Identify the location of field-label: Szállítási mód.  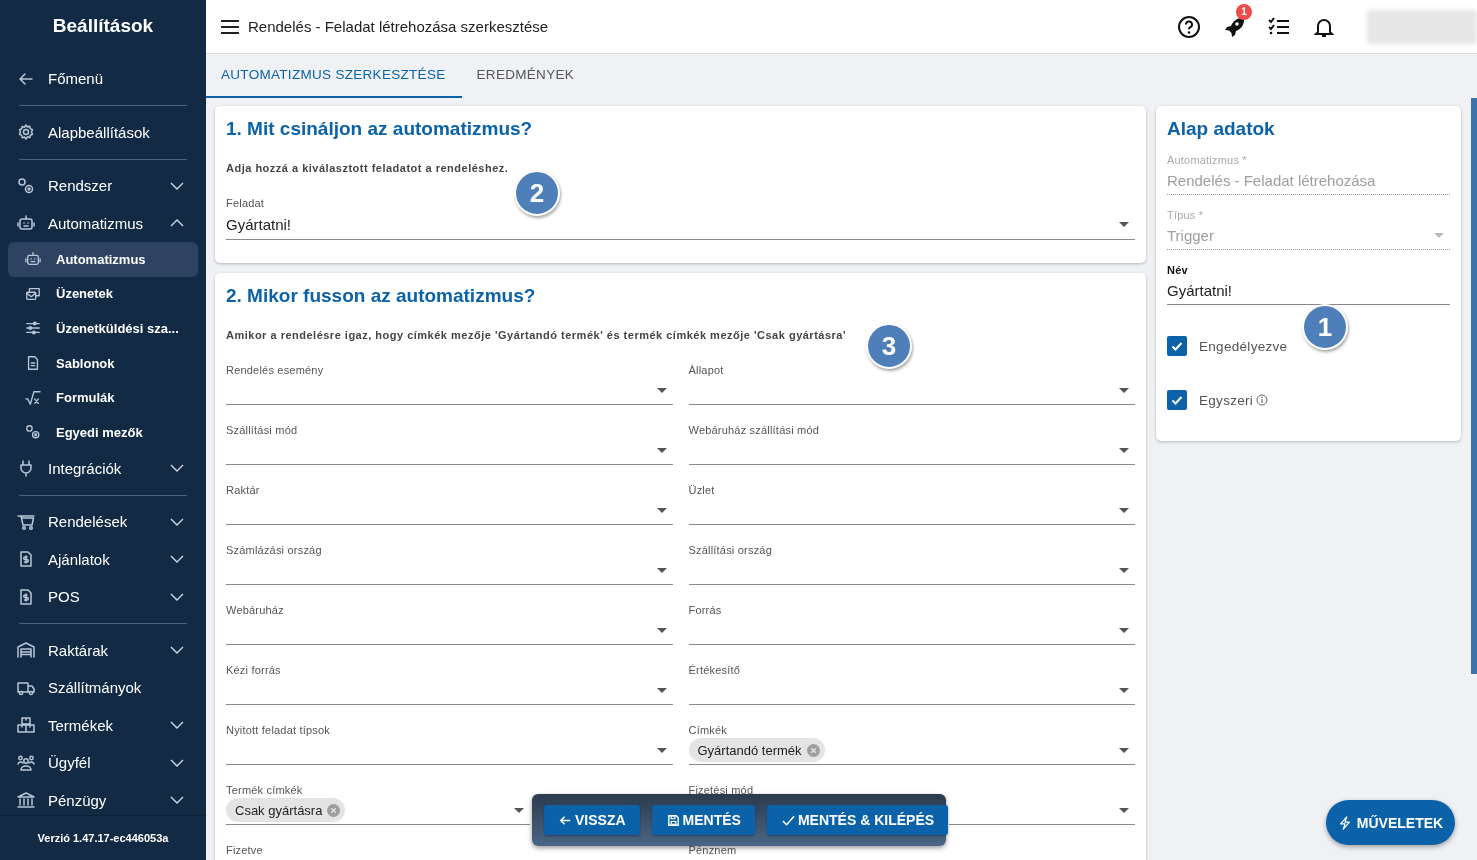
(262, 430).